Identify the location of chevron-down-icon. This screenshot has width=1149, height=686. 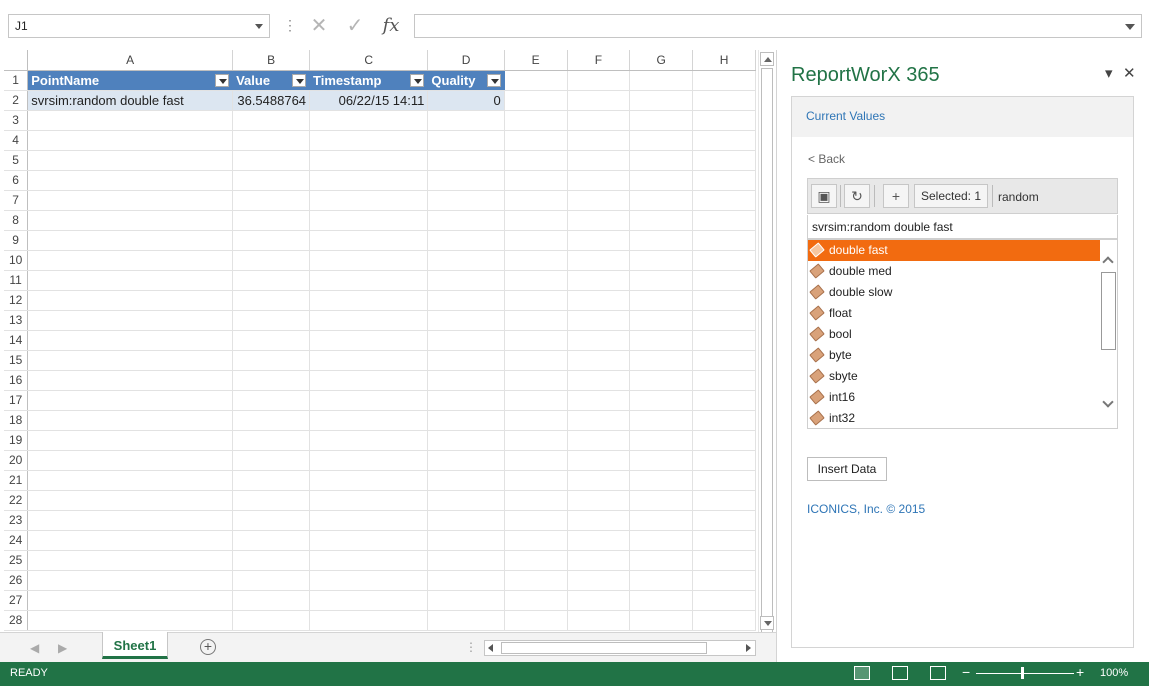
(1108, 402).